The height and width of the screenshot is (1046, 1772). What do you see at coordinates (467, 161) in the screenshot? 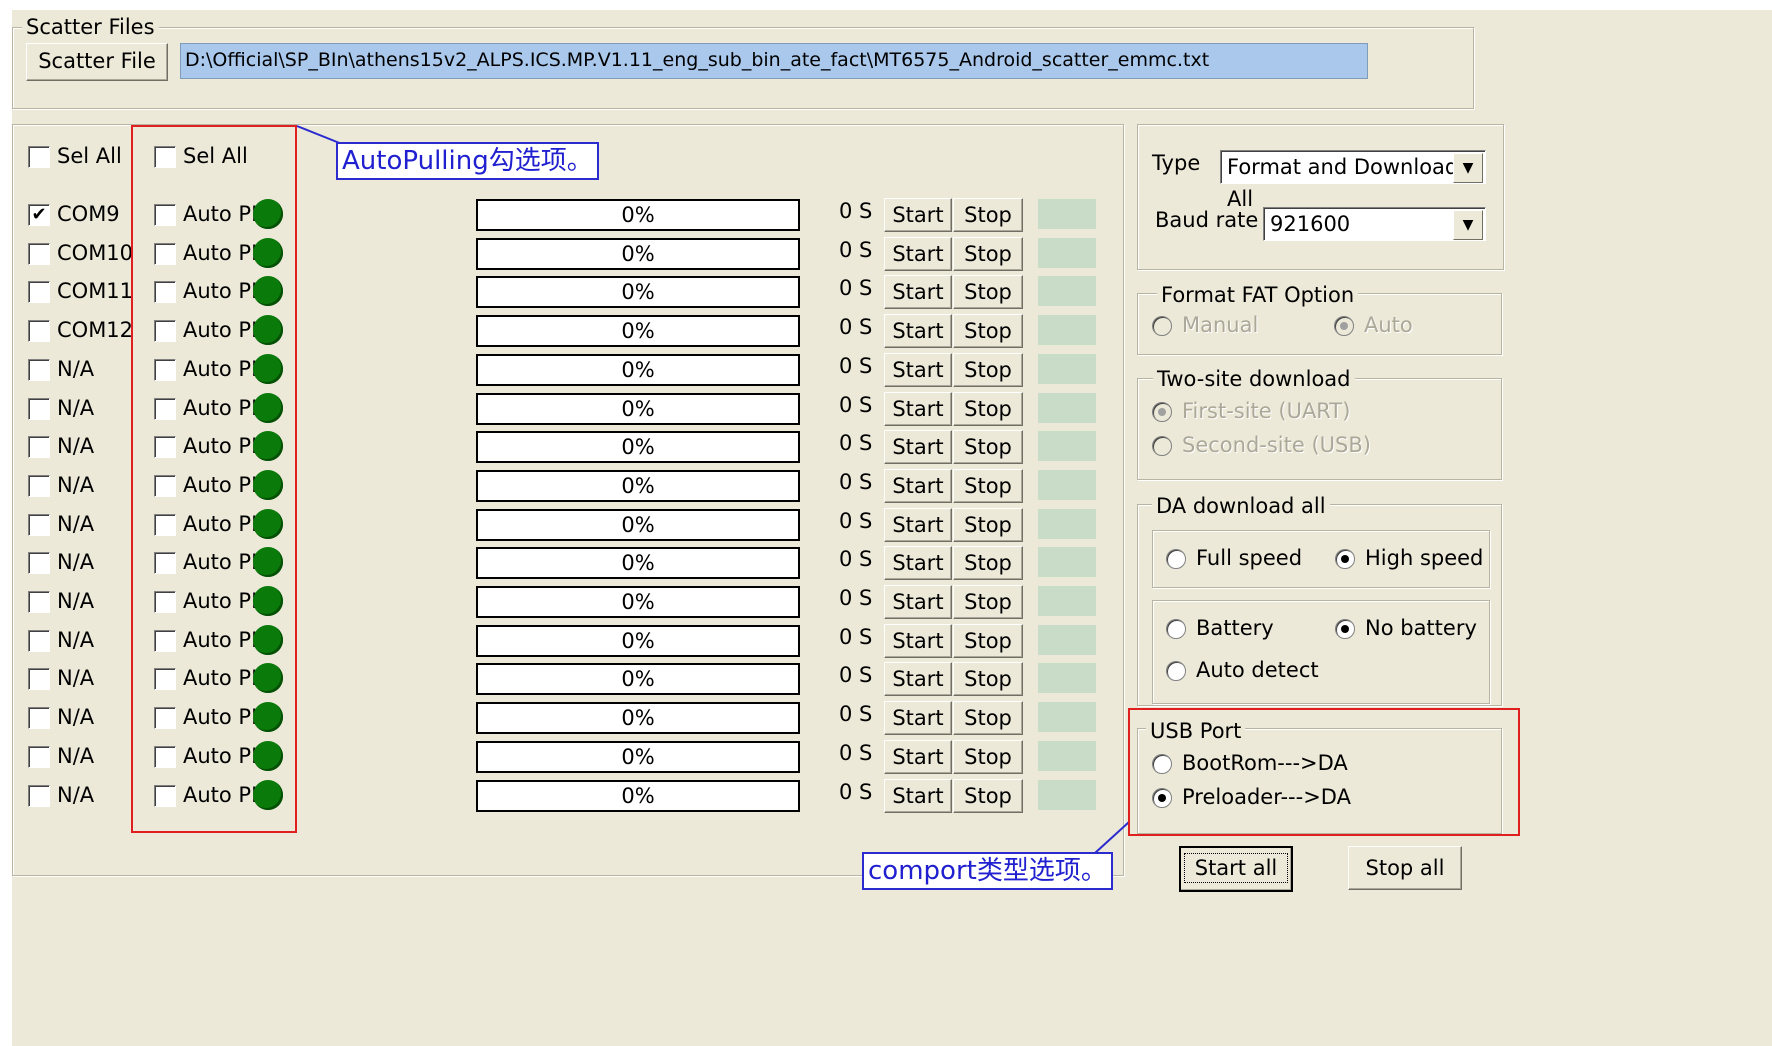
I see `autopulling-callout: AutoPulling勾选项。` at bounding box center [467, 161].